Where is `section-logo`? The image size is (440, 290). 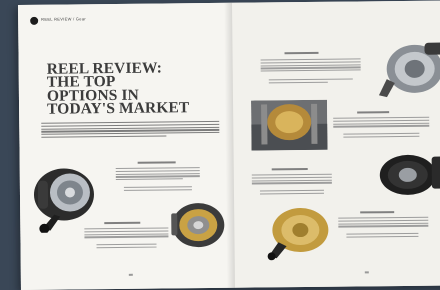
section-logo is located at coordinates (34, 21).